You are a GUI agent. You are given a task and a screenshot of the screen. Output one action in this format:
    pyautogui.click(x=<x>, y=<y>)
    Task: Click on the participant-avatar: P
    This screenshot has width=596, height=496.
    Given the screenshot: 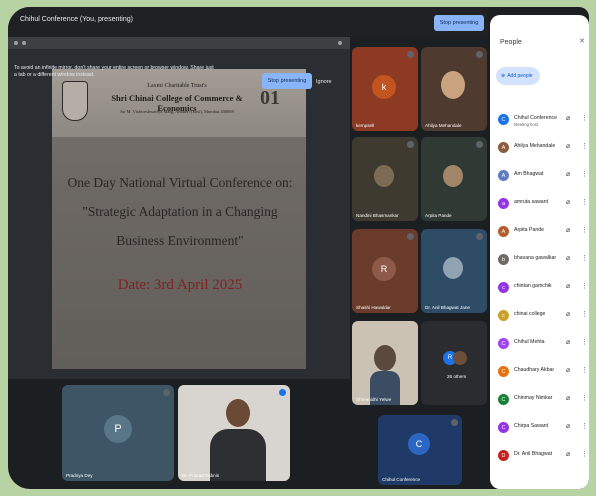 What is the action you would take?
    pyautogui.click(x=118, y=429)
    